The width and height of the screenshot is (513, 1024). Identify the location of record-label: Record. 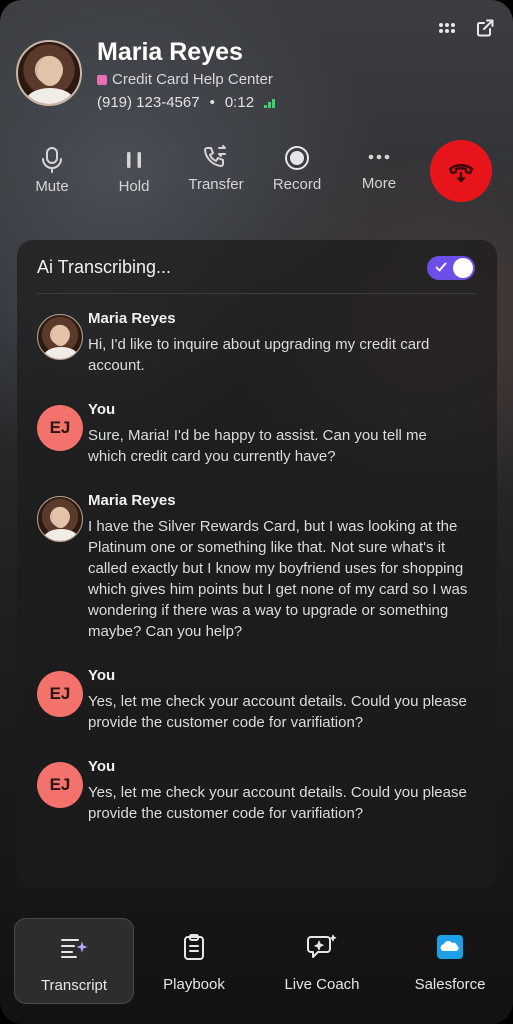
(297, 184).